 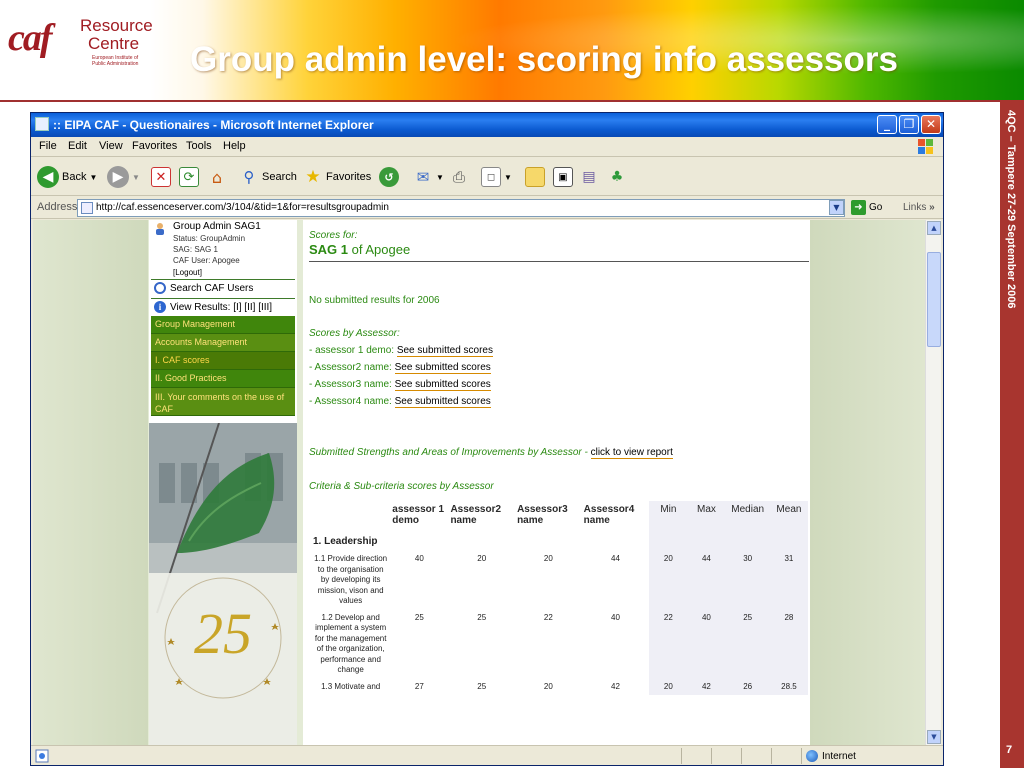 What do you see at coordinates (925, 146) in the screenshot?
I see `windows-logo-icon` at bounding box center [925, 146].